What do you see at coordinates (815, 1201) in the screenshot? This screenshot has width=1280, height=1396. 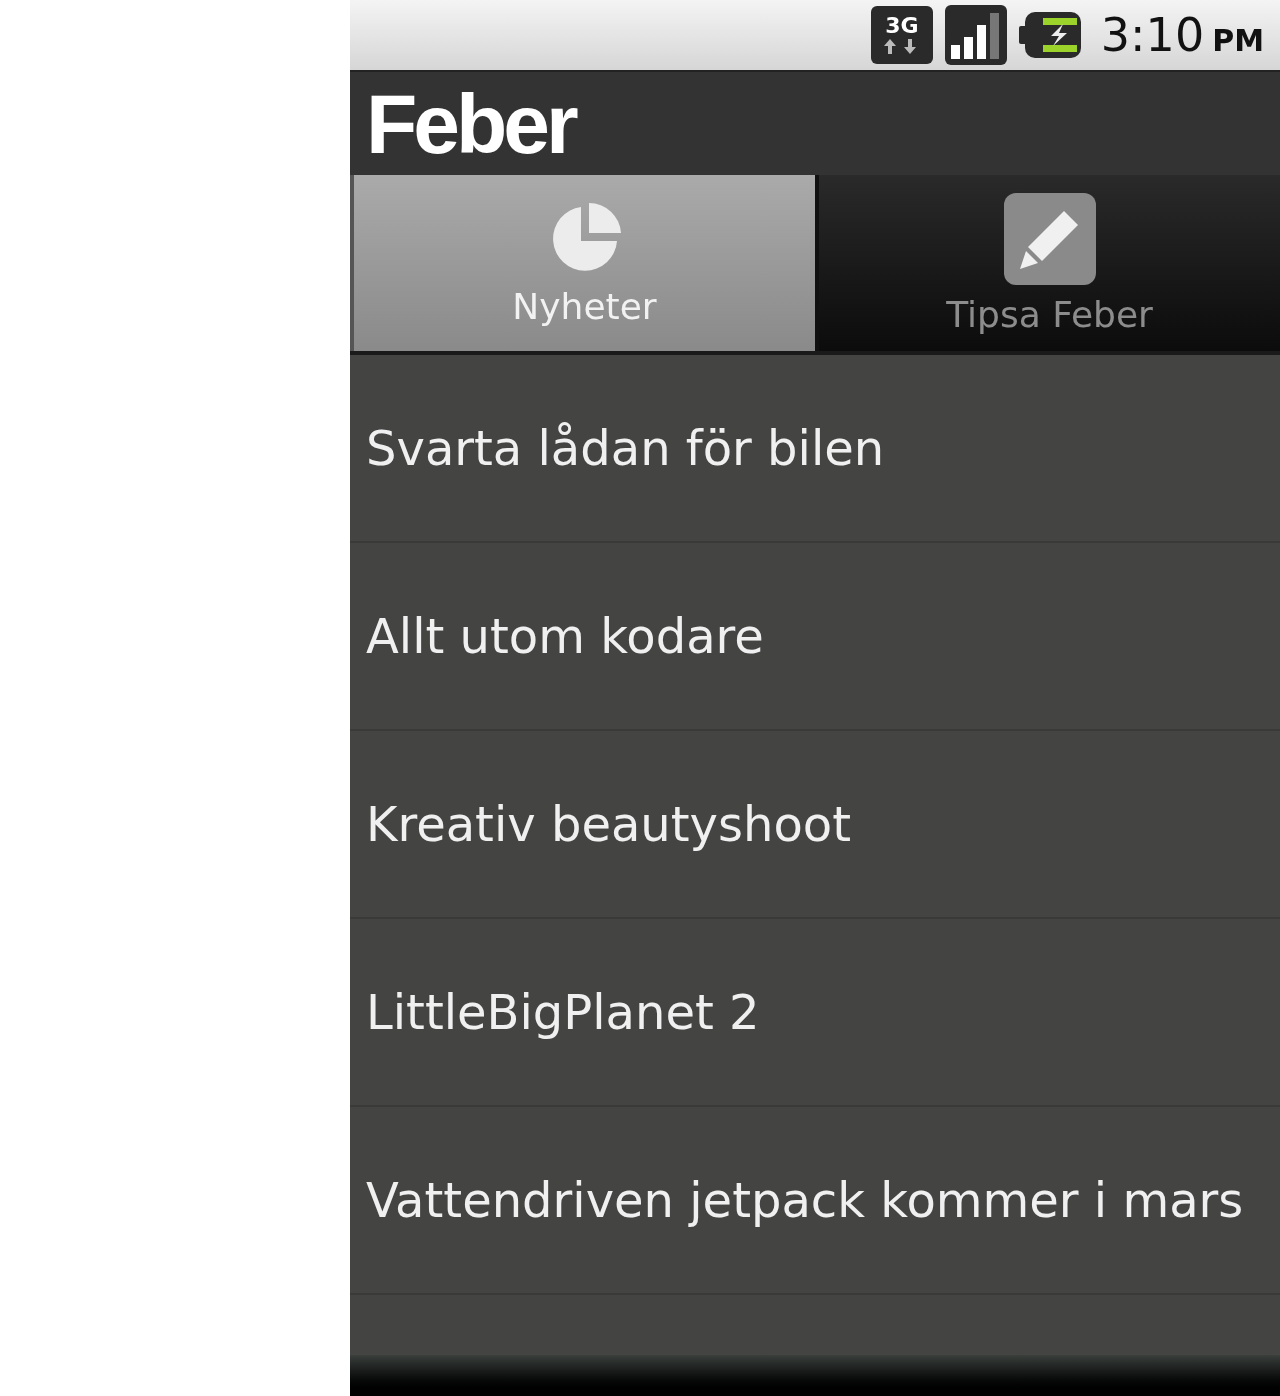 I see `article-row: Vattendriven jetpack kommer i mars` at bounding box center [815, 1201].